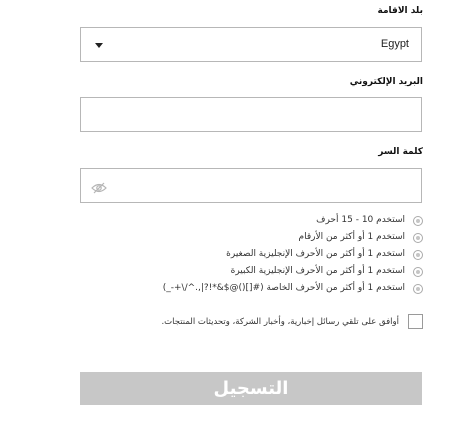 The image size is (469, 424). What do you see at coordinates (386, 82) in the screenshot?
I see `email-label: البريد الإلكتروني` at bounding box center [386, 82].